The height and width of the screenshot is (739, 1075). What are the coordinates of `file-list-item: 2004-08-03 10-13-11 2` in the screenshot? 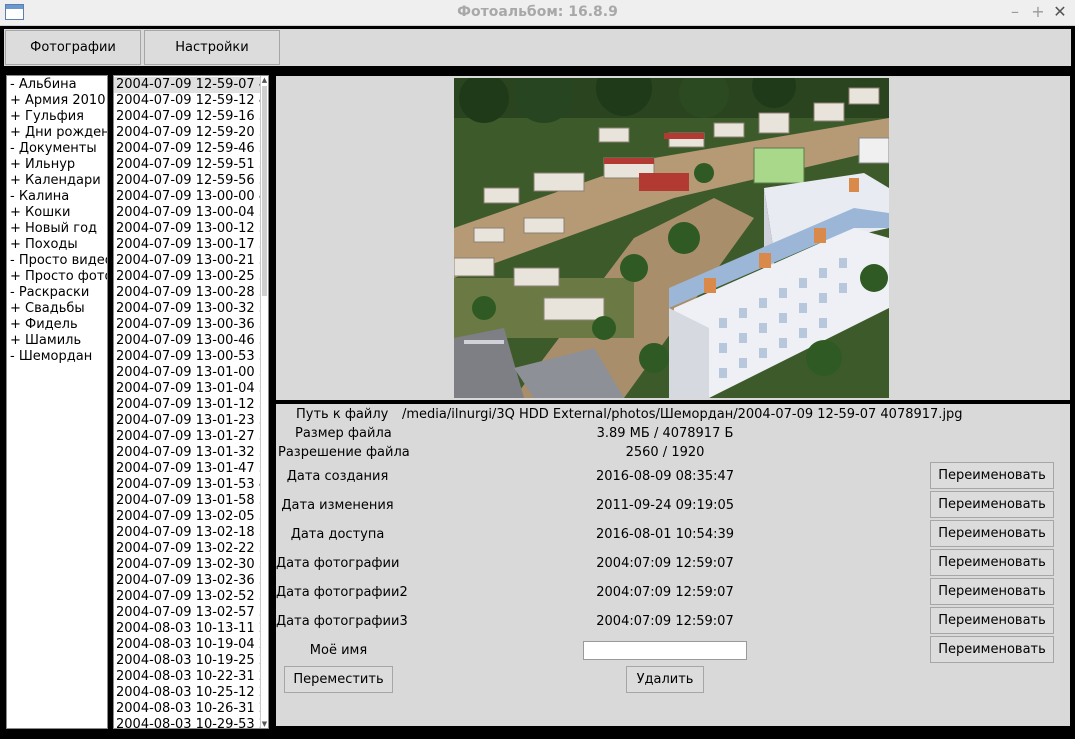 It's located at (187, 629).